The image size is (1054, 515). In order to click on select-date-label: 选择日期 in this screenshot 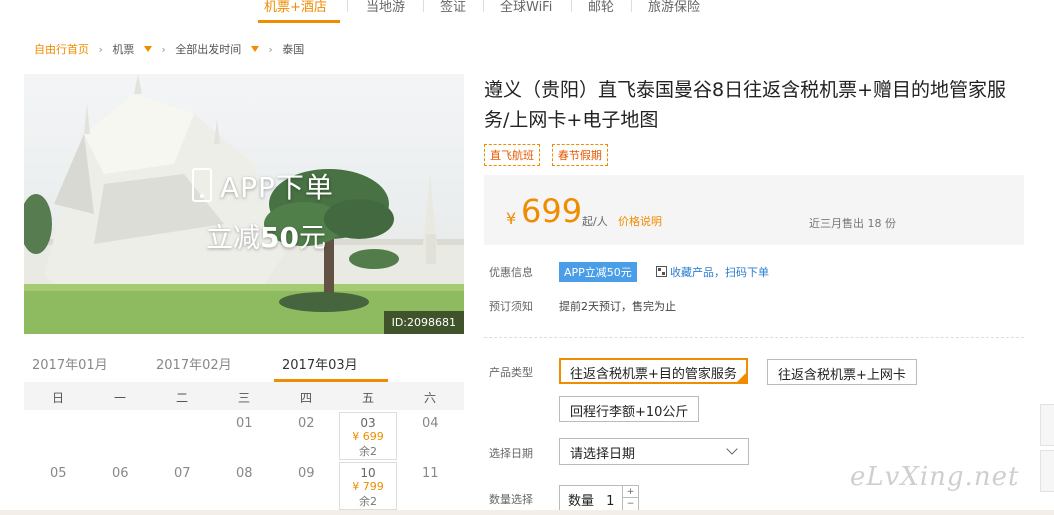, I will do `click(511, 453)`.